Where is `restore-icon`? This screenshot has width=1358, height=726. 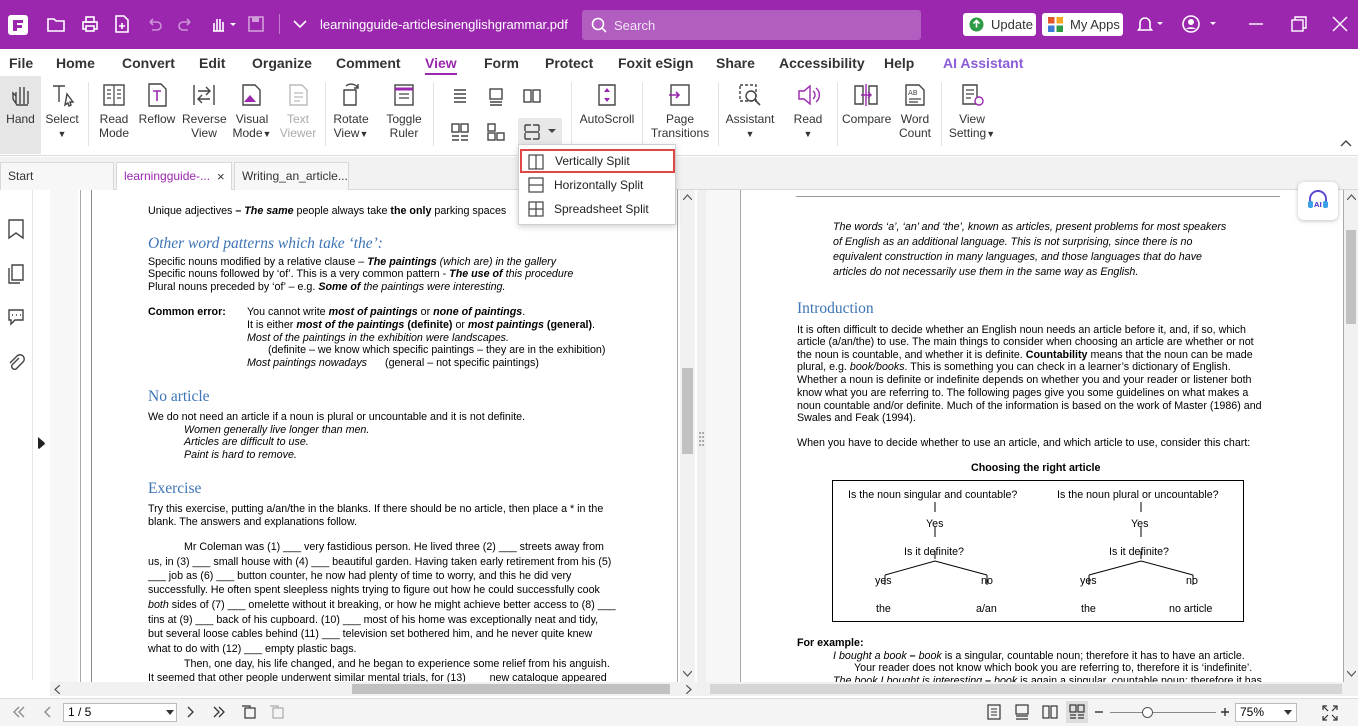
restore-icon is located at coordinates (1299, 24).